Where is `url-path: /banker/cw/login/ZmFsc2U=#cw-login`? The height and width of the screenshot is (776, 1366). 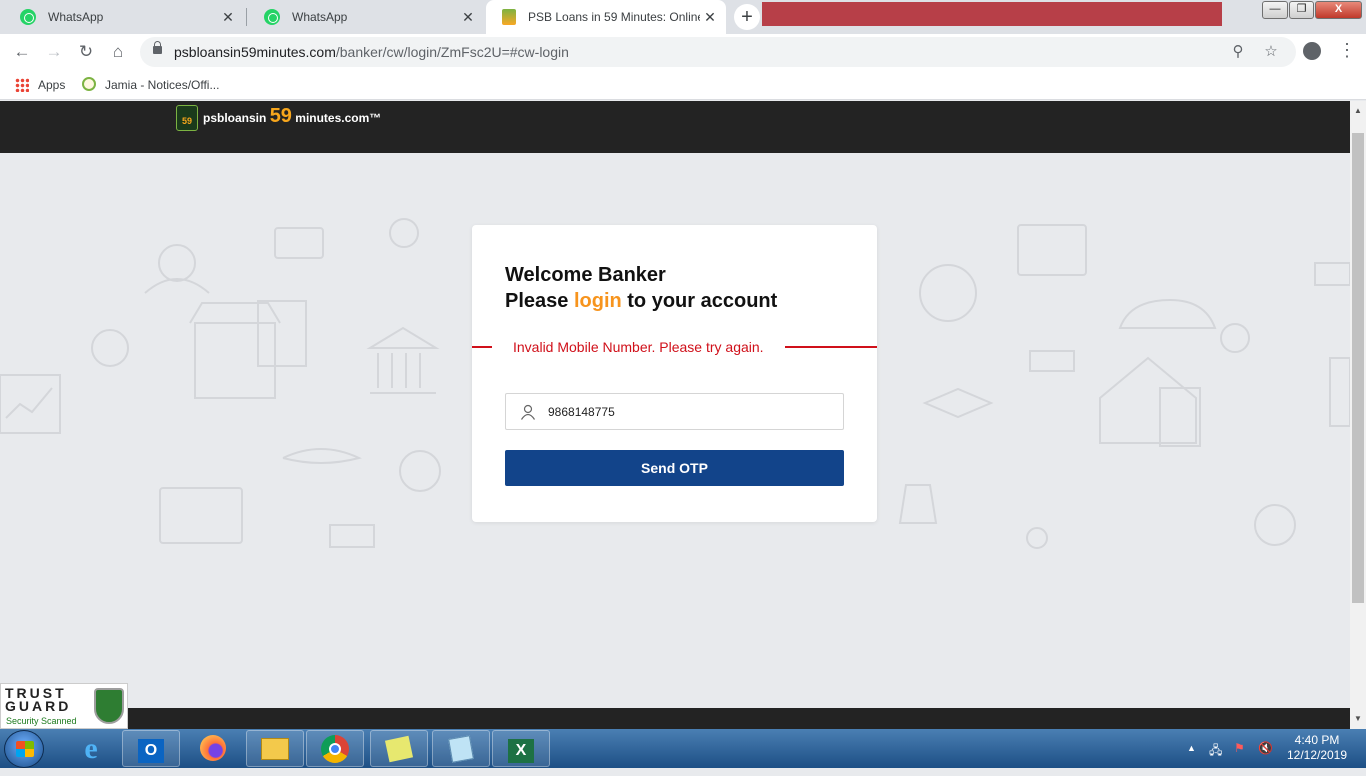 url-path: /banker/cw/login/ZmFsc2U=#cw-login is located at coordinates (452, 52).